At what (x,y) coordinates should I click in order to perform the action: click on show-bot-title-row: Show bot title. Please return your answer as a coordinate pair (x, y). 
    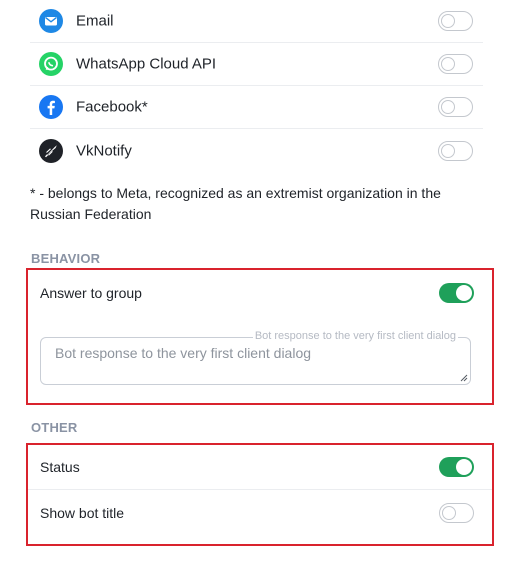
    Looking at the image, I should click on (260, 512).